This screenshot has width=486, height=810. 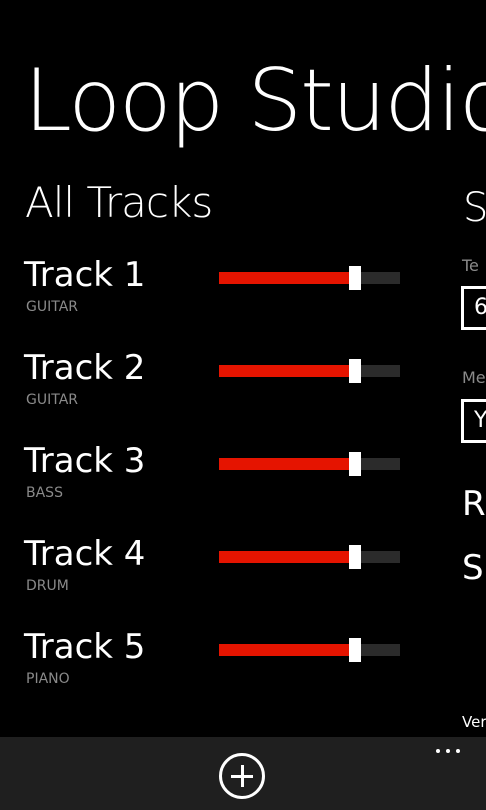 I want to click on field1-input: 6, so click(x=473, y=308).